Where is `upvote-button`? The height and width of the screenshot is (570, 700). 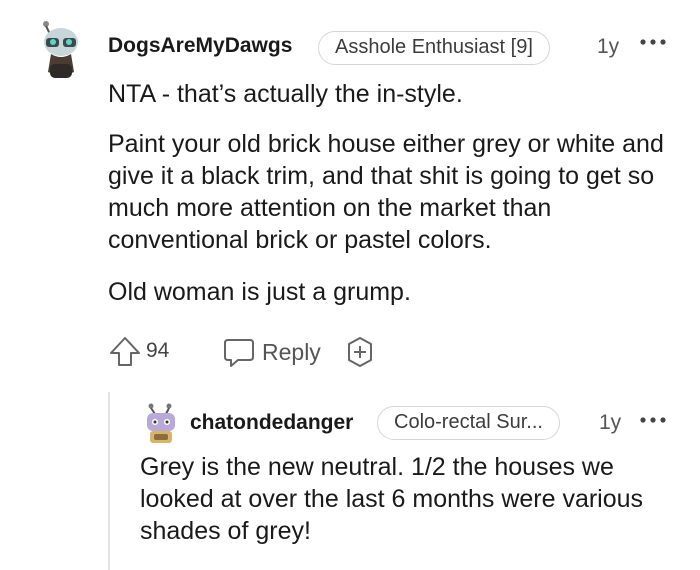
upvote-button is located at coordinates (125, 351).